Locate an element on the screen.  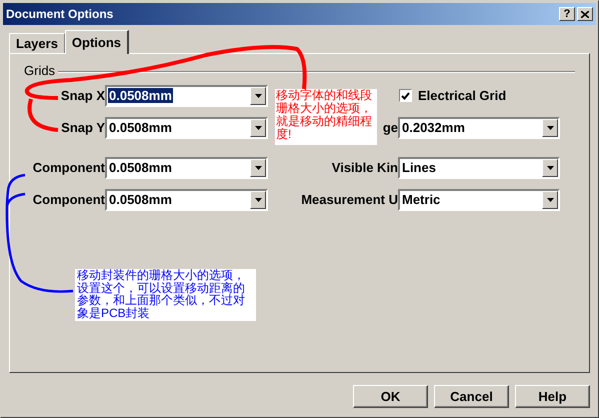
window-title: Document Options is located at coordinates (60, 14).